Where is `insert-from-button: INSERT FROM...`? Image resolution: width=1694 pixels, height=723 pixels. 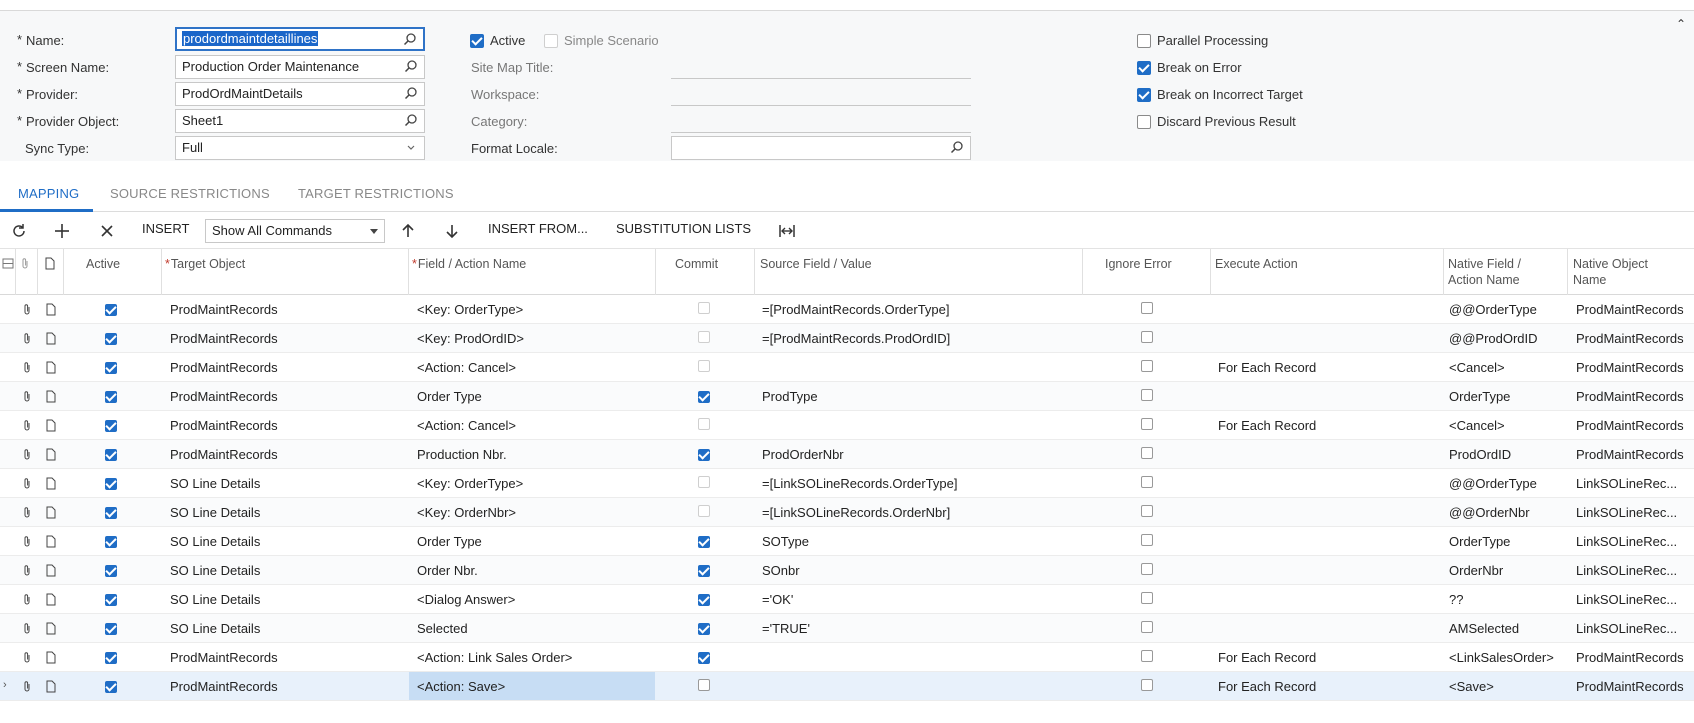 insert-from-button: INSERT FROM... is located at coordinates (538, 228).